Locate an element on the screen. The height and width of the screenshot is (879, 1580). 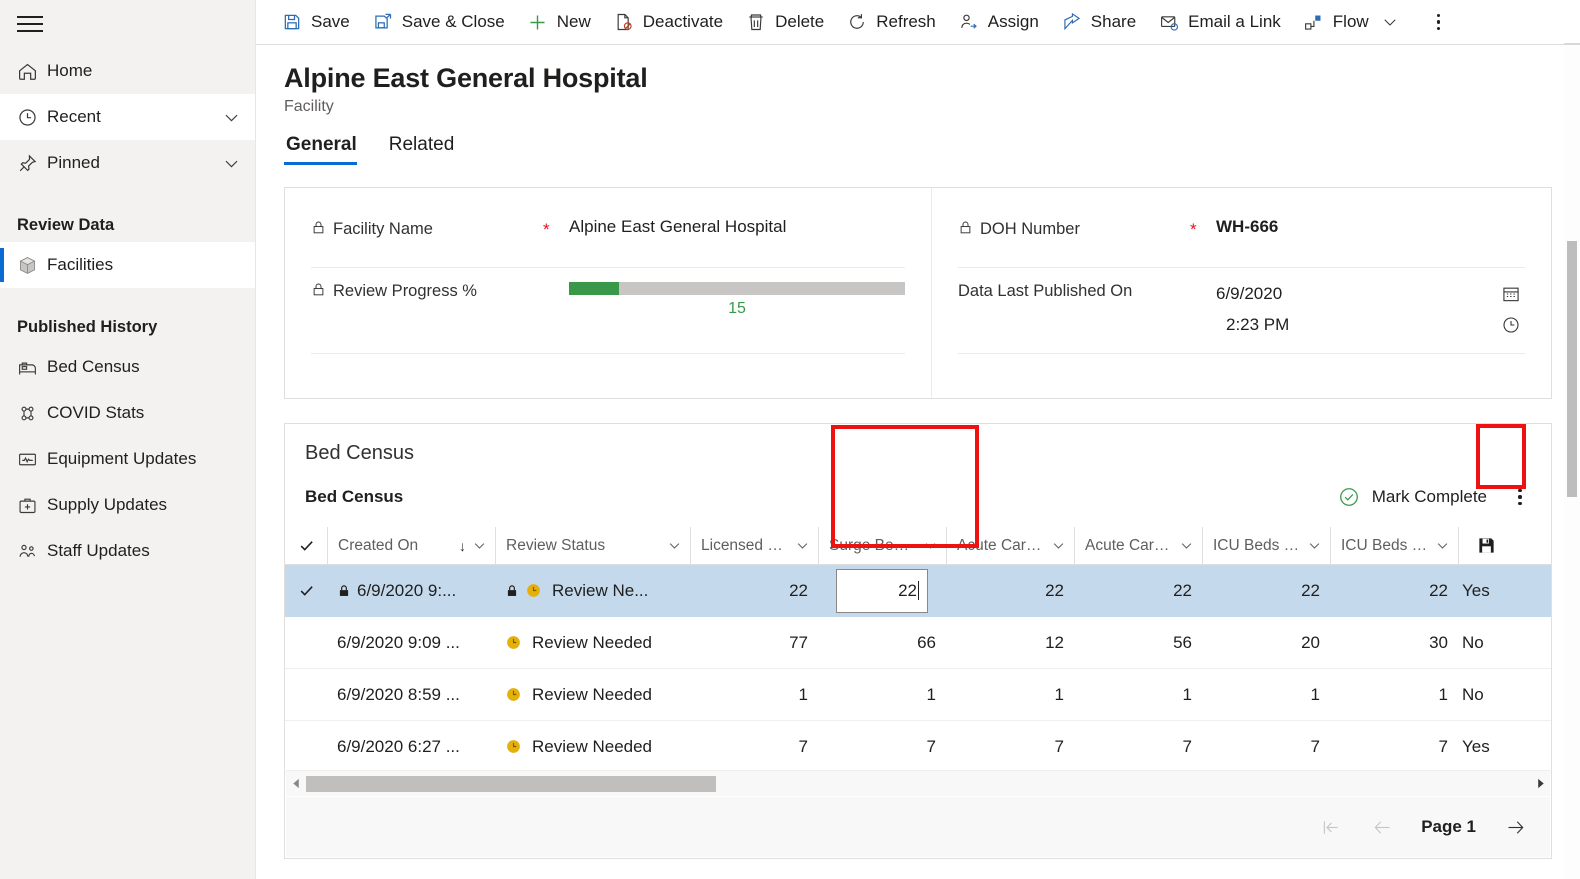
refresh-button: Refresh is located at coordinates (891, 22).